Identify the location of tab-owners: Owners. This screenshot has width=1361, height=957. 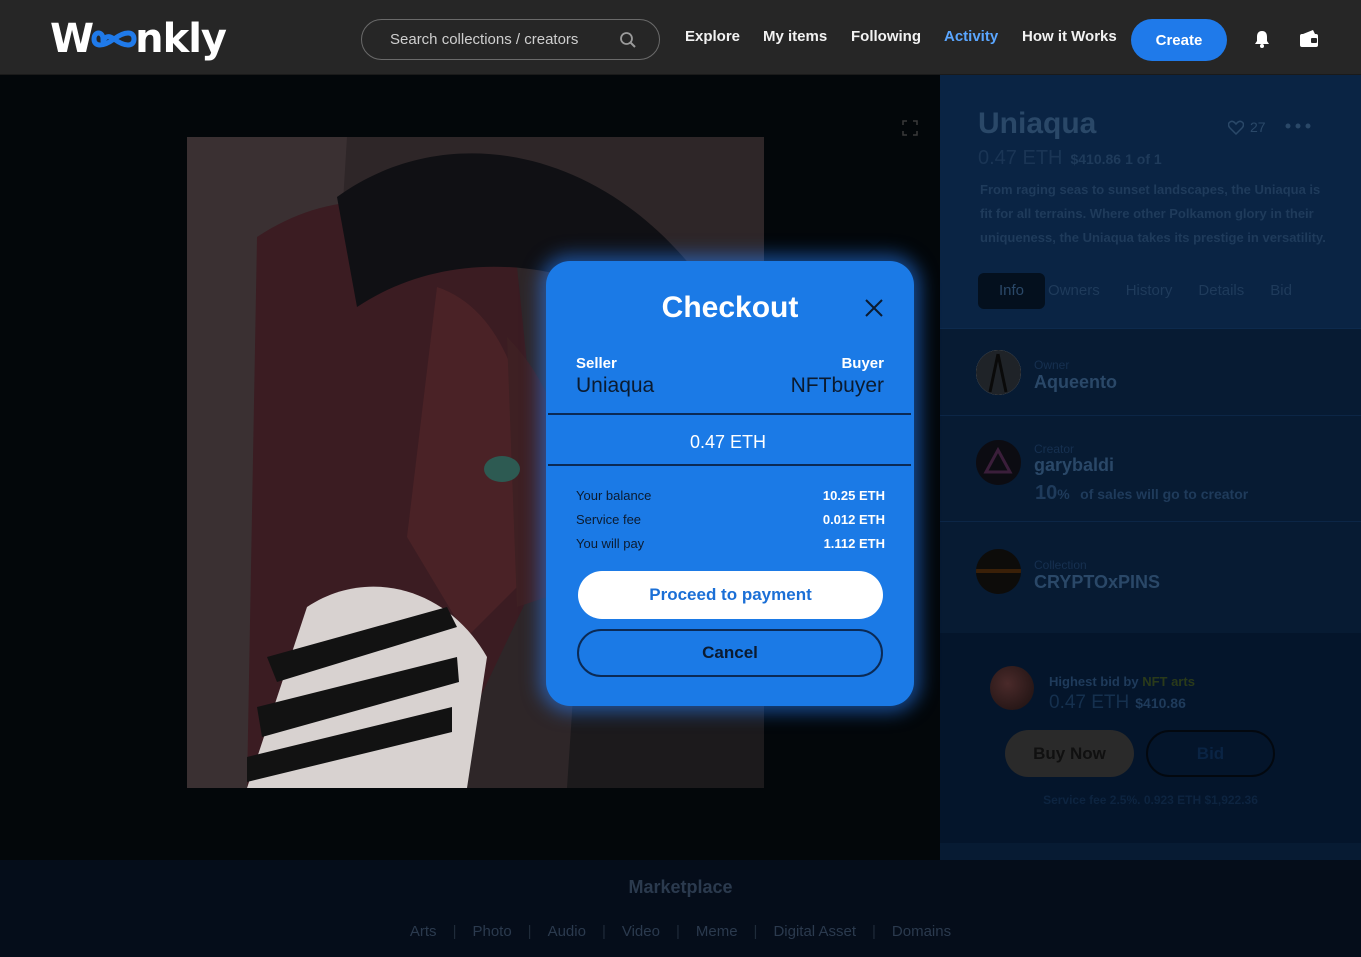
(1079, 291).